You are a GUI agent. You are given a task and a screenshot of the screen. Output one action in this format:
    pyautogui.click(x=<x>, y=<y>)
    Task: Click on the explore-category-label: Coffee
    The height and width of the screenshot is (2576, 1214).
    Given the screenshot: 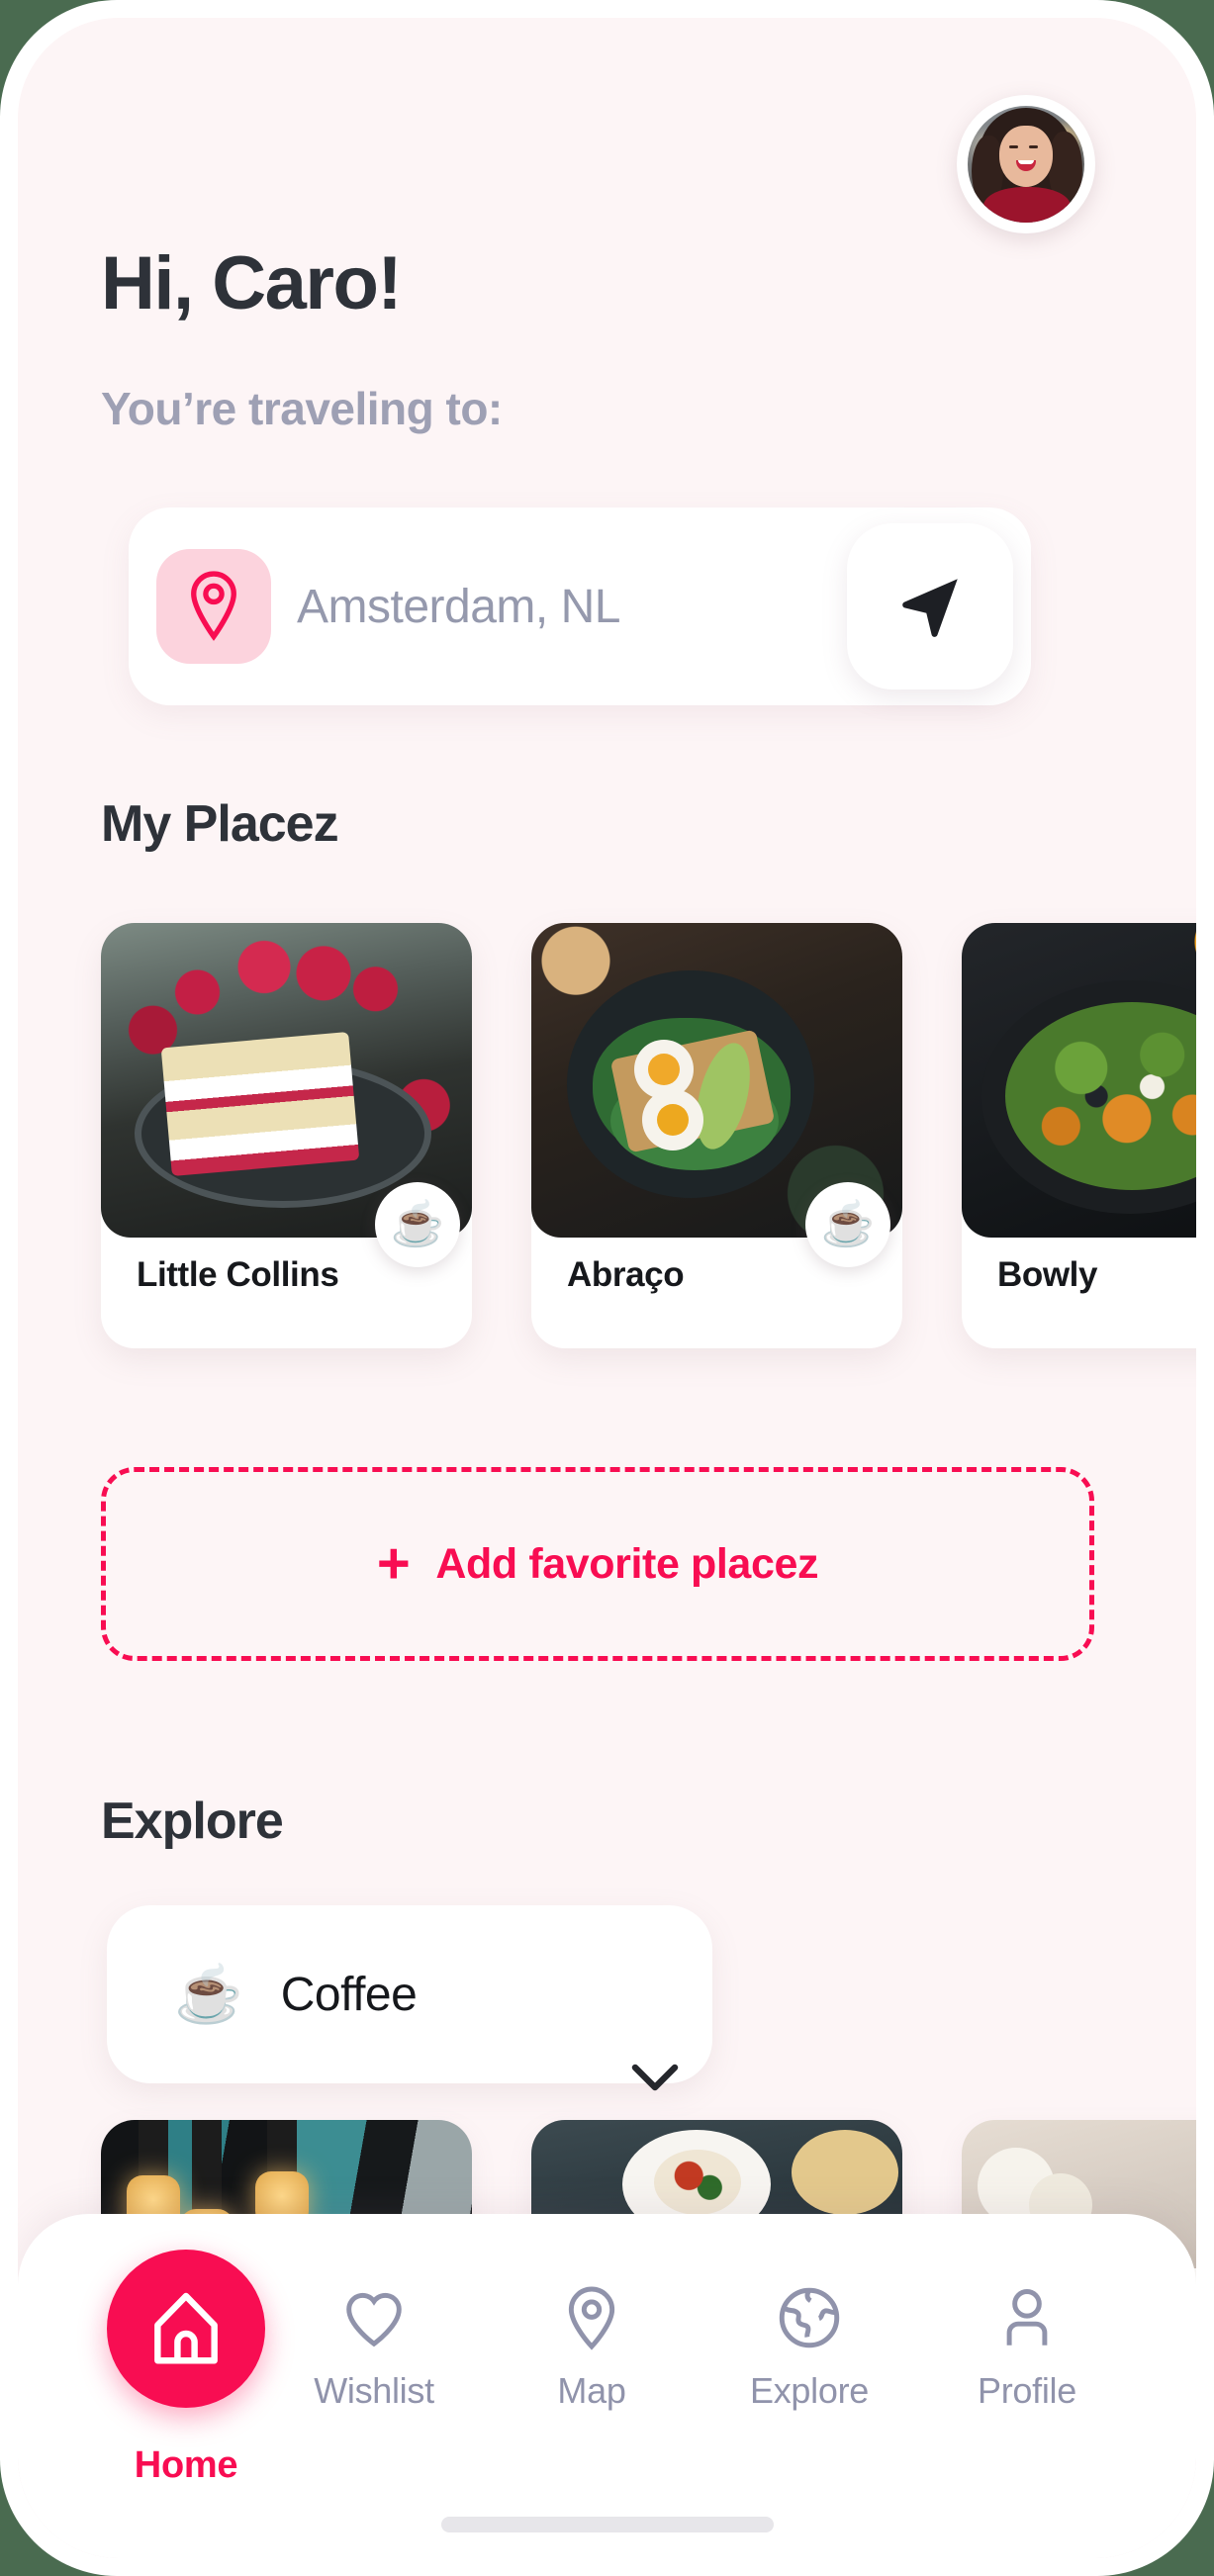 What is the action you would take?
    pyautogui.click(x=349, y=1994)
    